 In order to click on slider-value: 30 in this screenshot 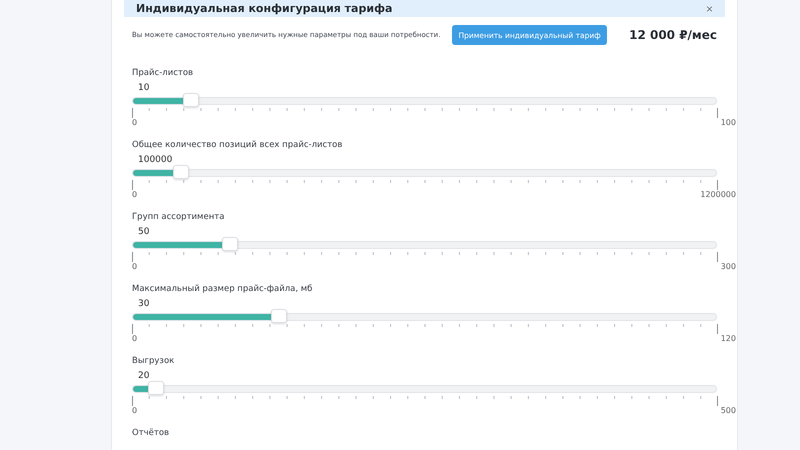, I will do `click(143, 304)`.